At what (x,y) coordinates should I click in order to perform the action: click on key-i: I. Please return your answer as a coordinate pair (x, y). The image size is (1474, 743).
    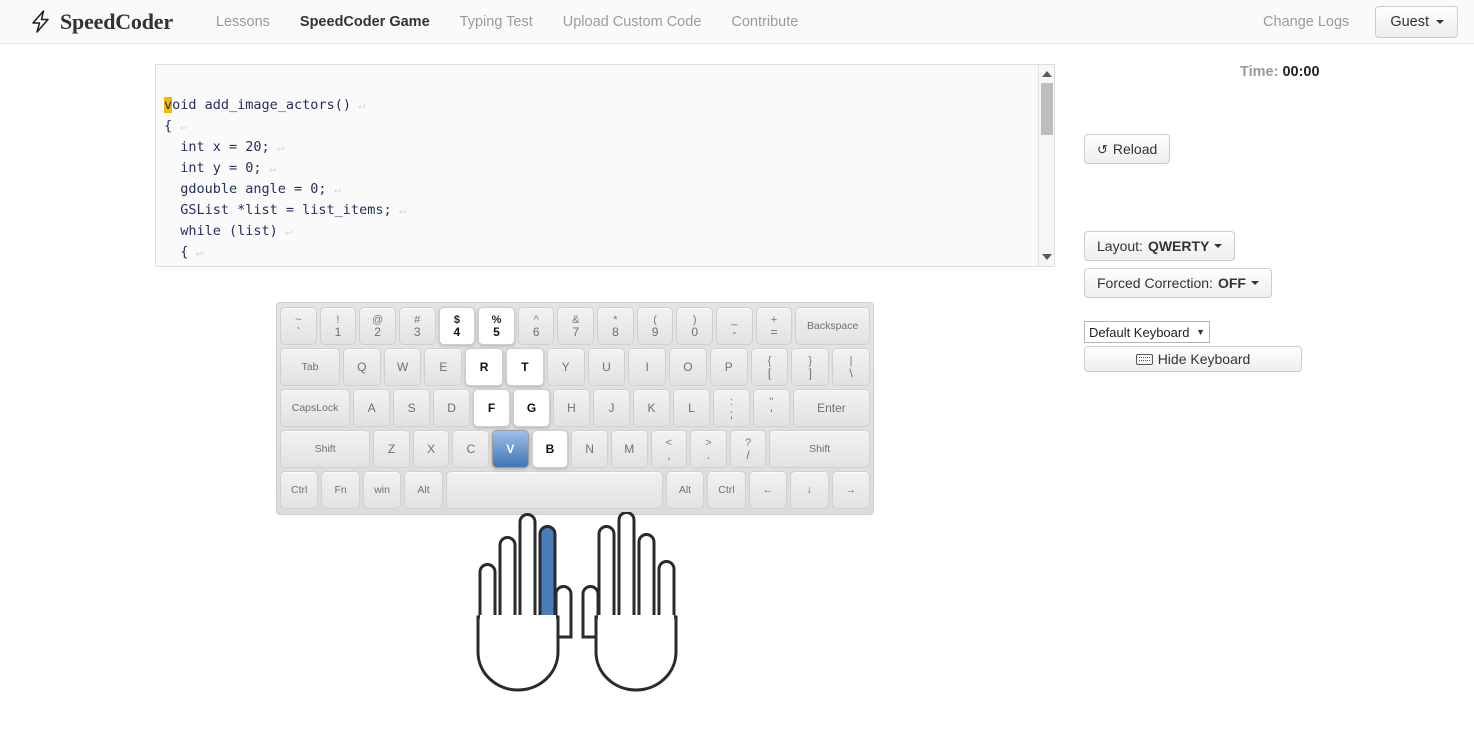
    Looking at the image, I should click on (647, 367).